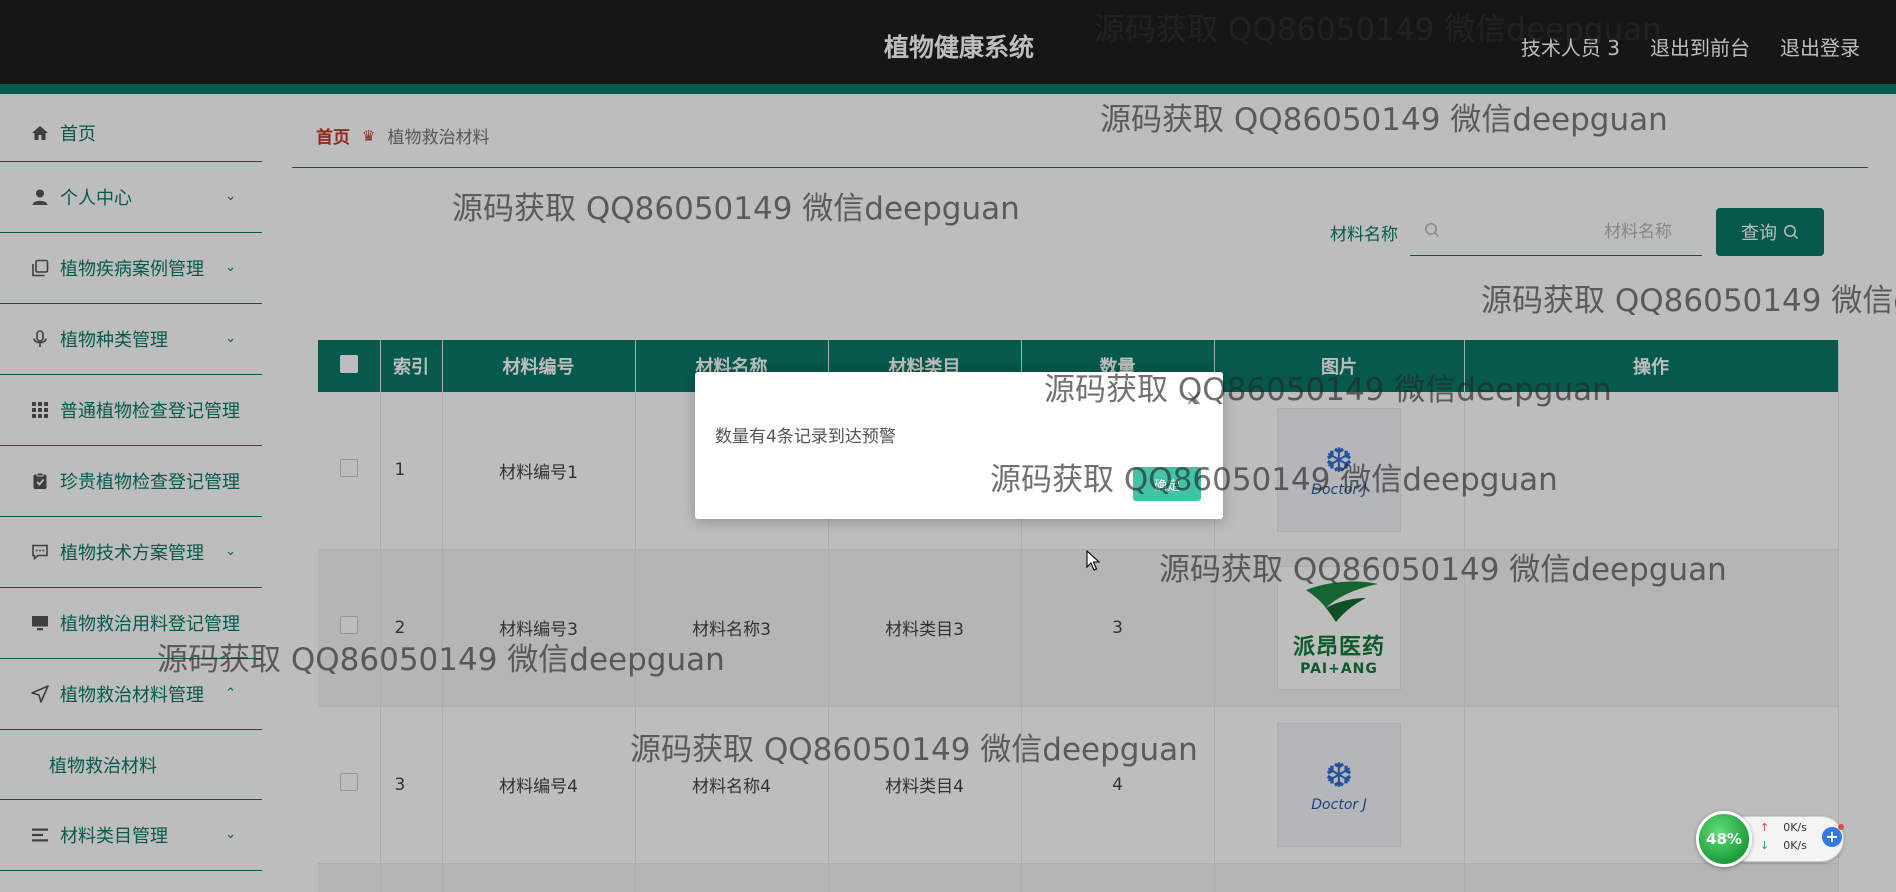 The image size is (1896, 892). Describe the element at coordinates (1841, 827) in the screenshot. I see `notification-dot` at that location.